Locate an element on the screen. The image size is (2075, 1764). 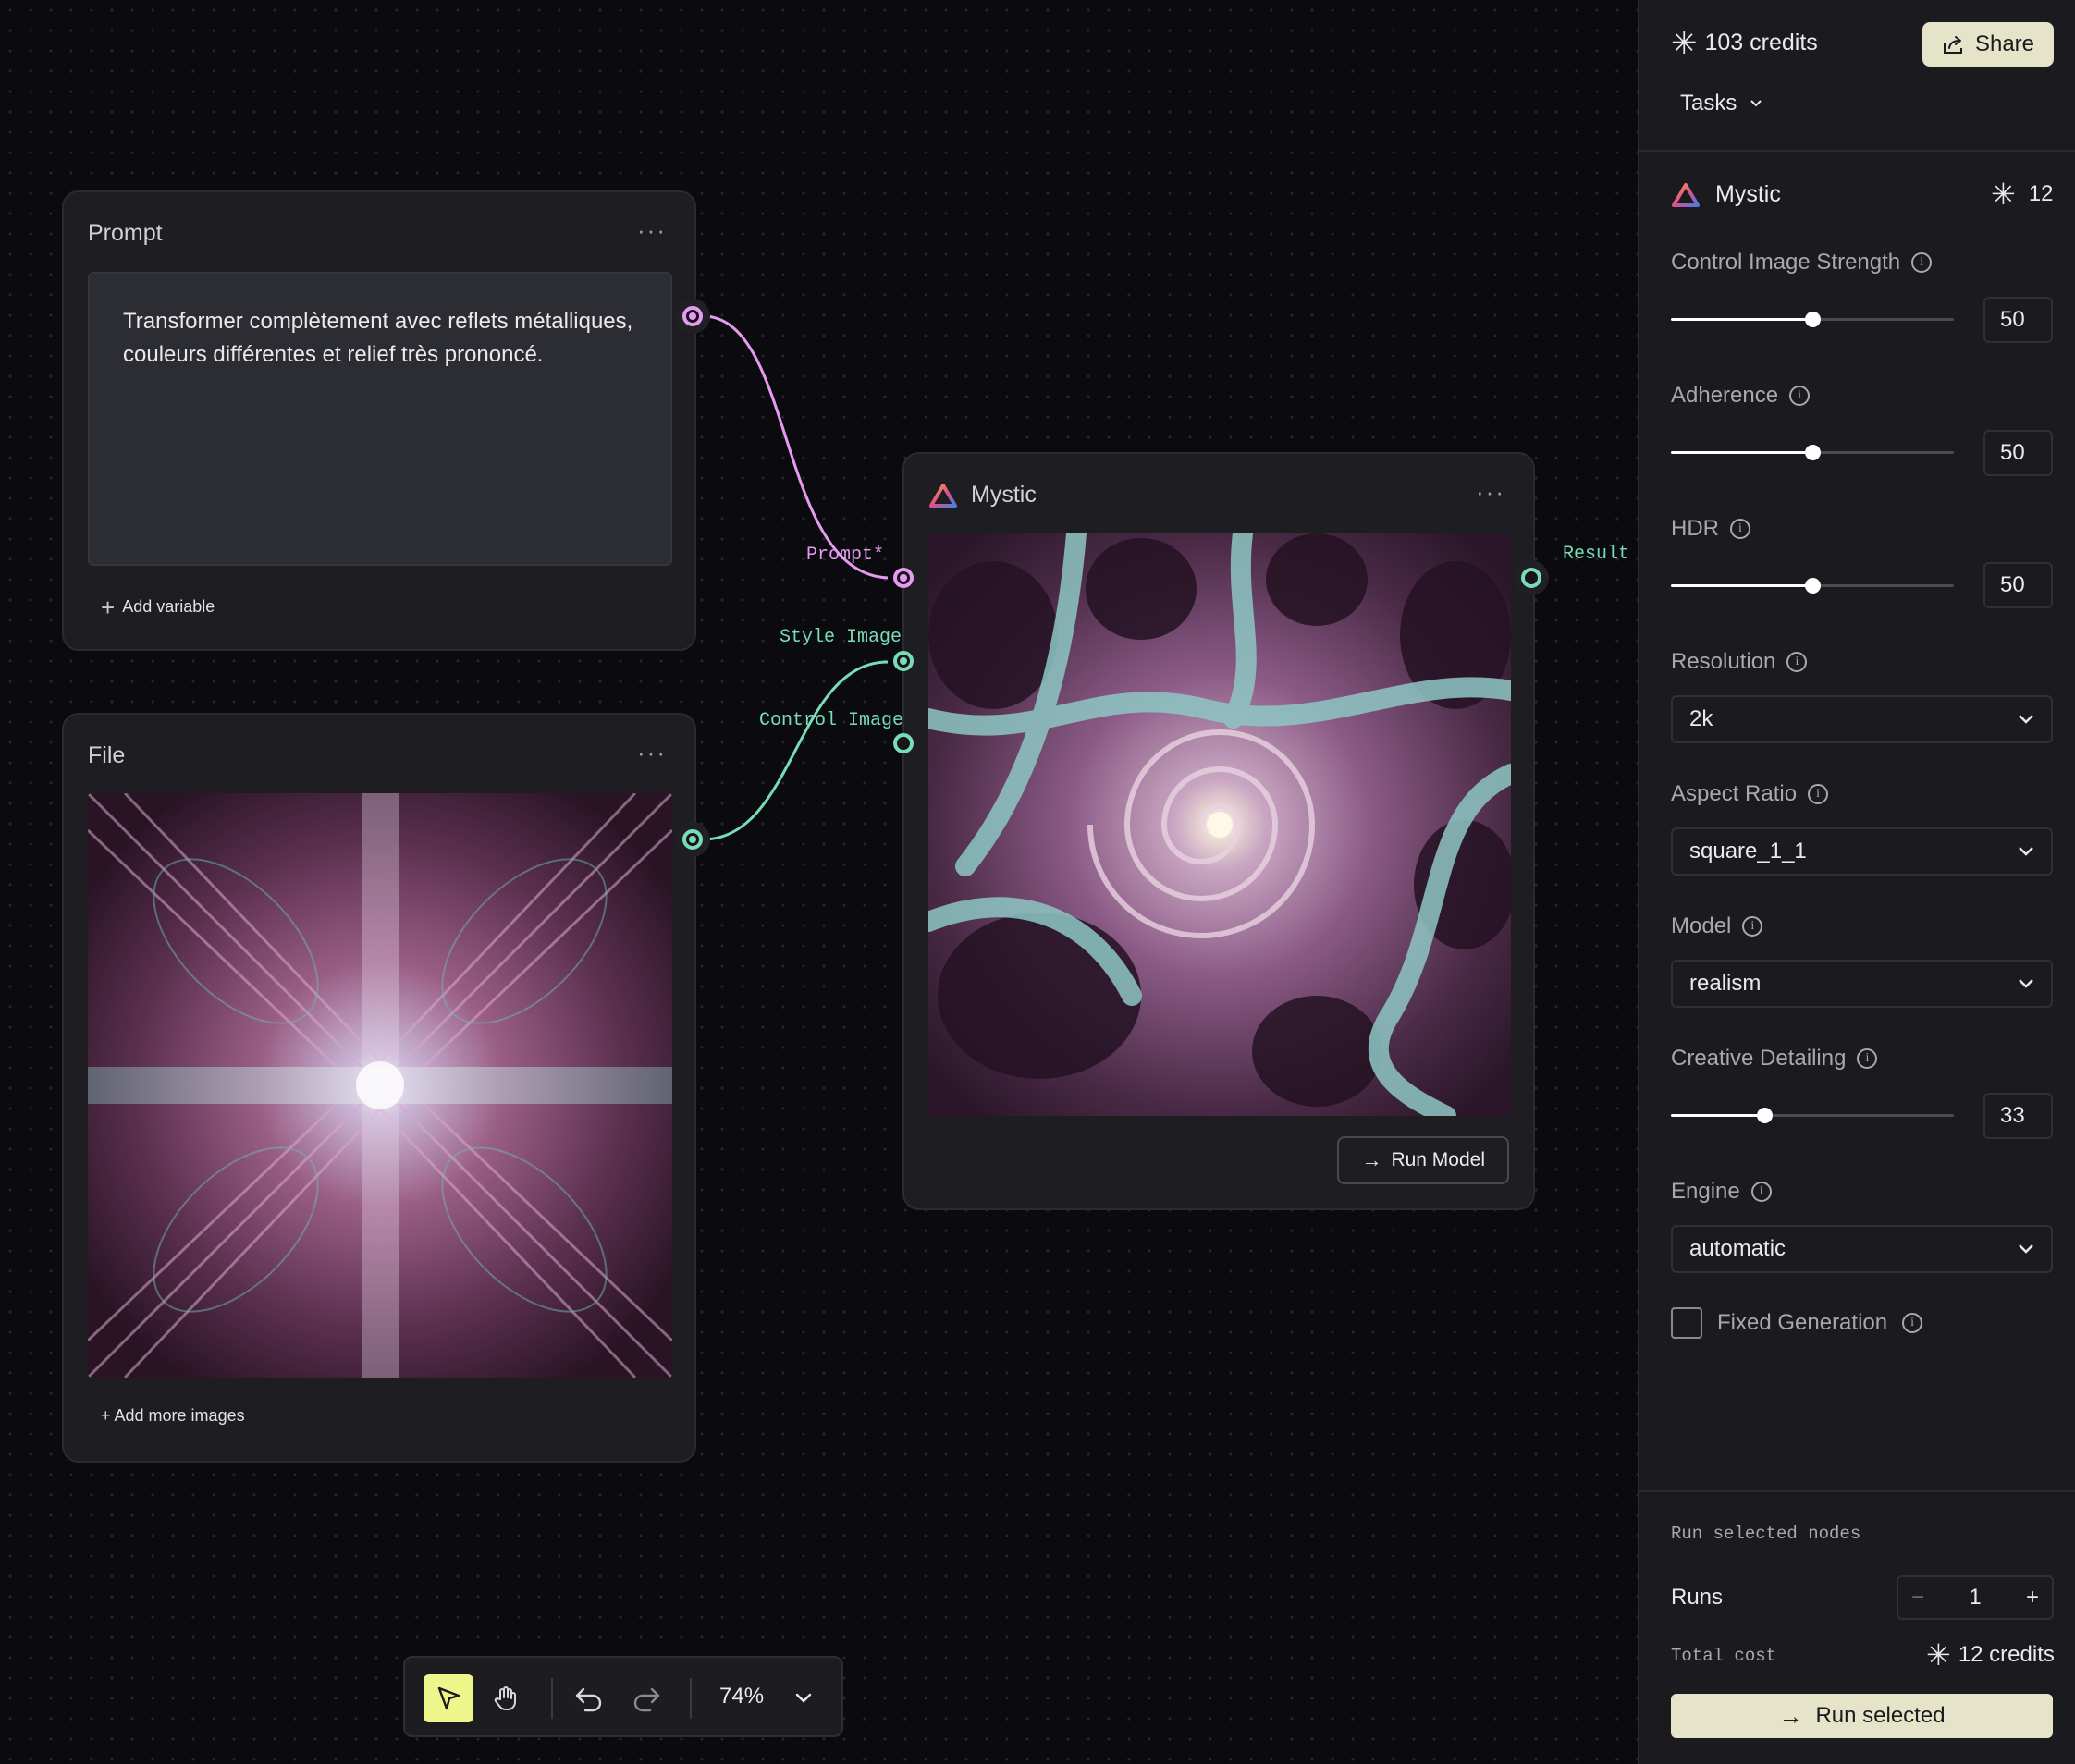
resolution-label: Resolution i is located at coordinates (1739, 662).